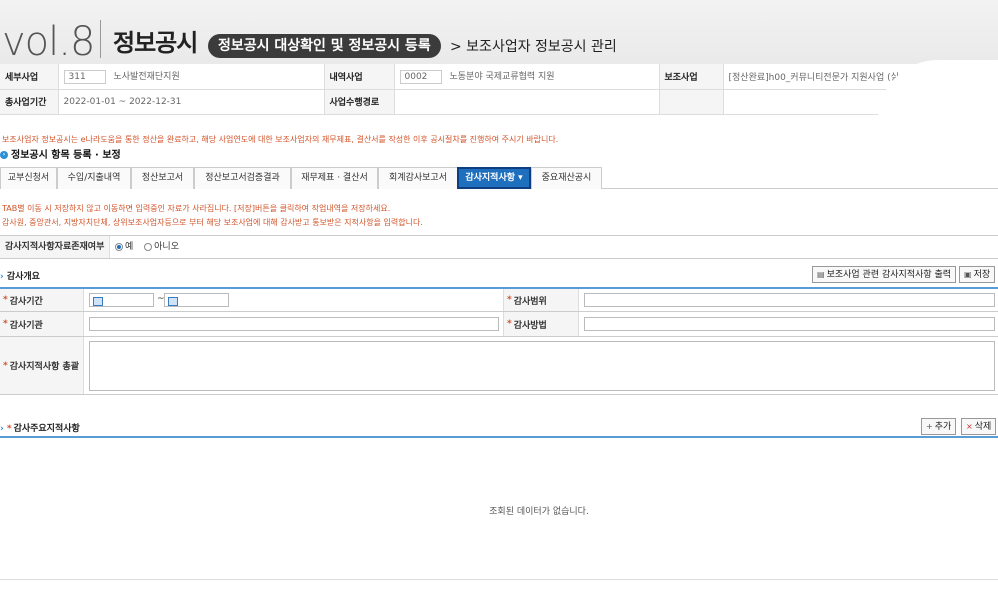 The width and height of the screenshot is (998, 598). I want to click on audit-method-input, so click(789, 324).